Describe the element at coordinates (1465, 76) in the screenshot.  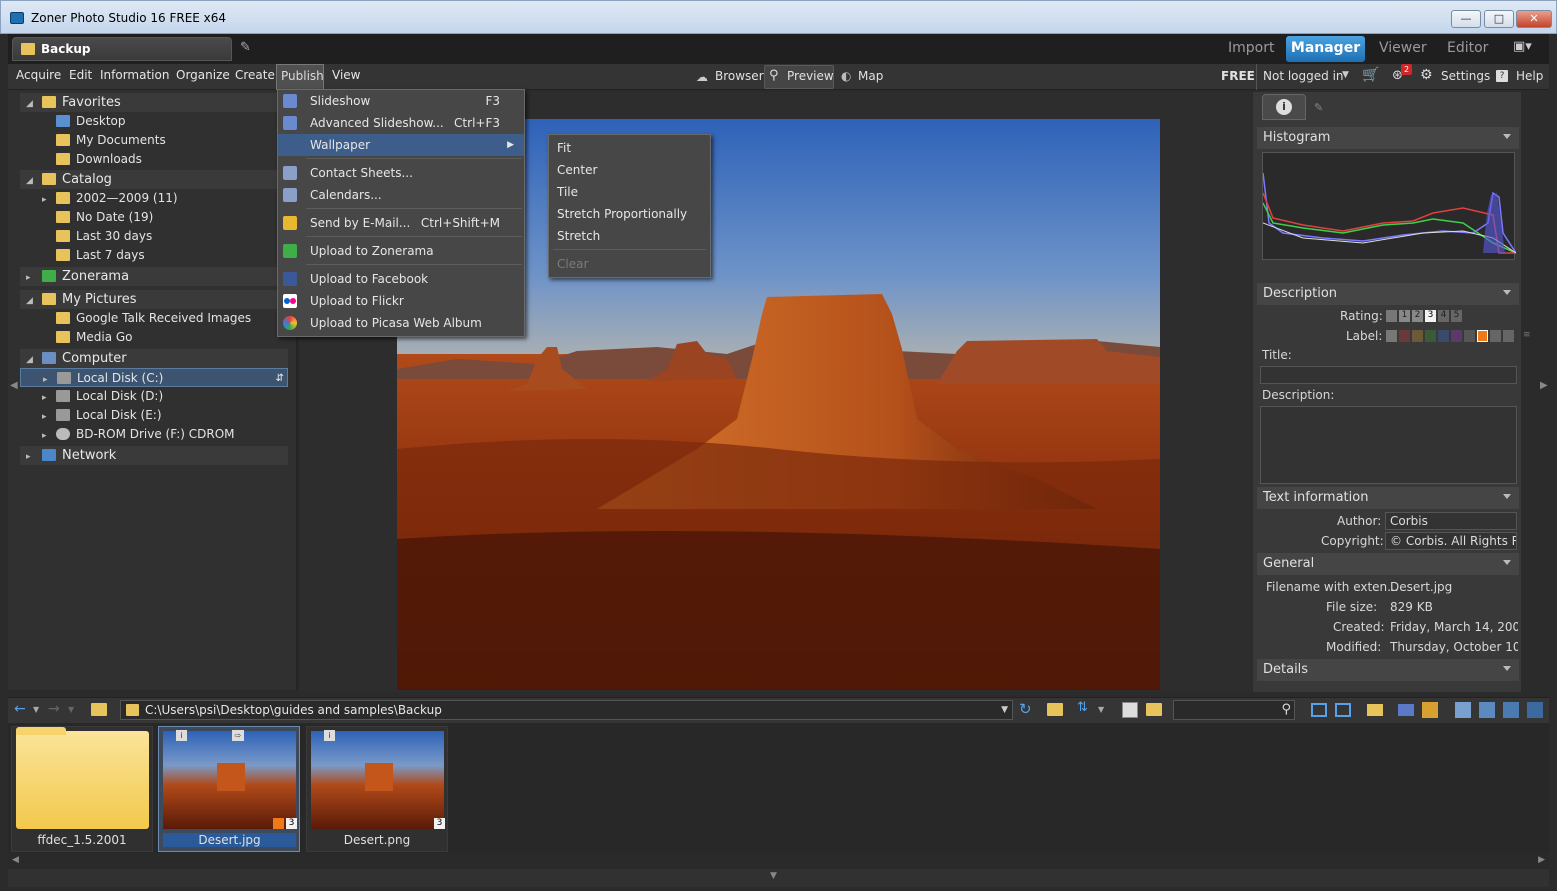
I see `settings-button: Settings` at that location.